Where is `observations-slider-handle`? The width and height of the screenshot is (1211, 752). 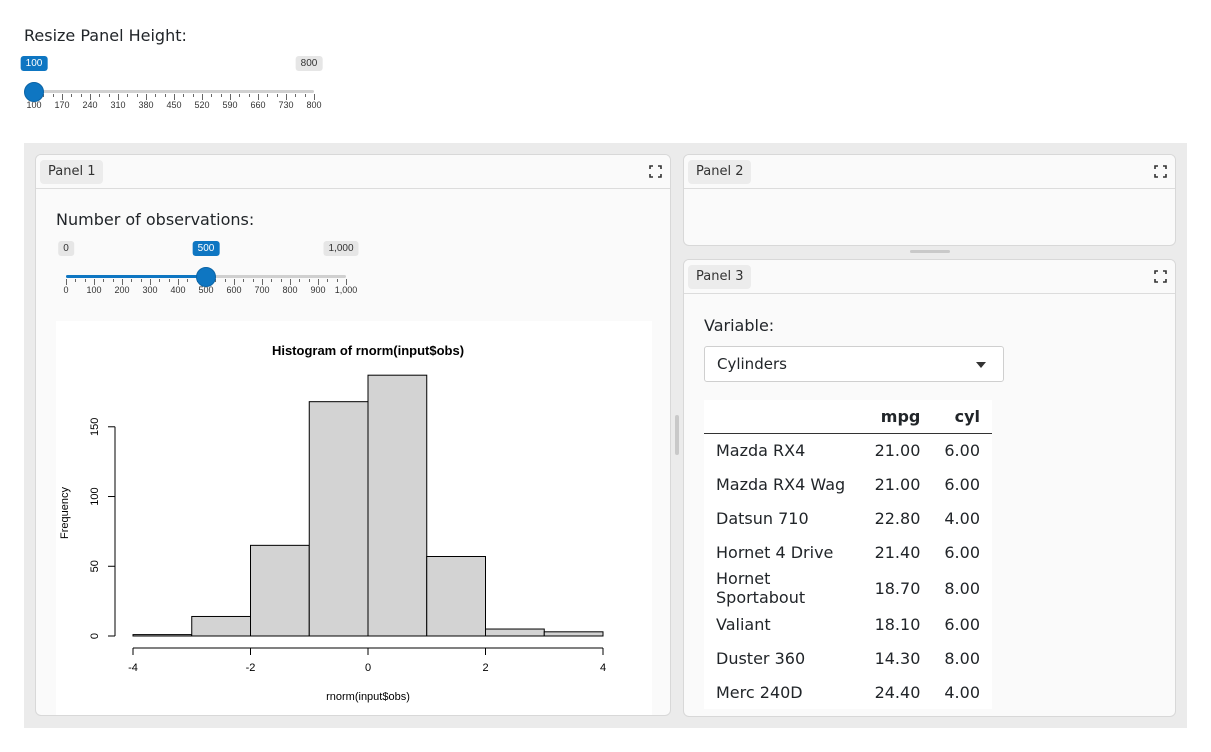
observations-slider-handle is located at coordinates (206, 276).